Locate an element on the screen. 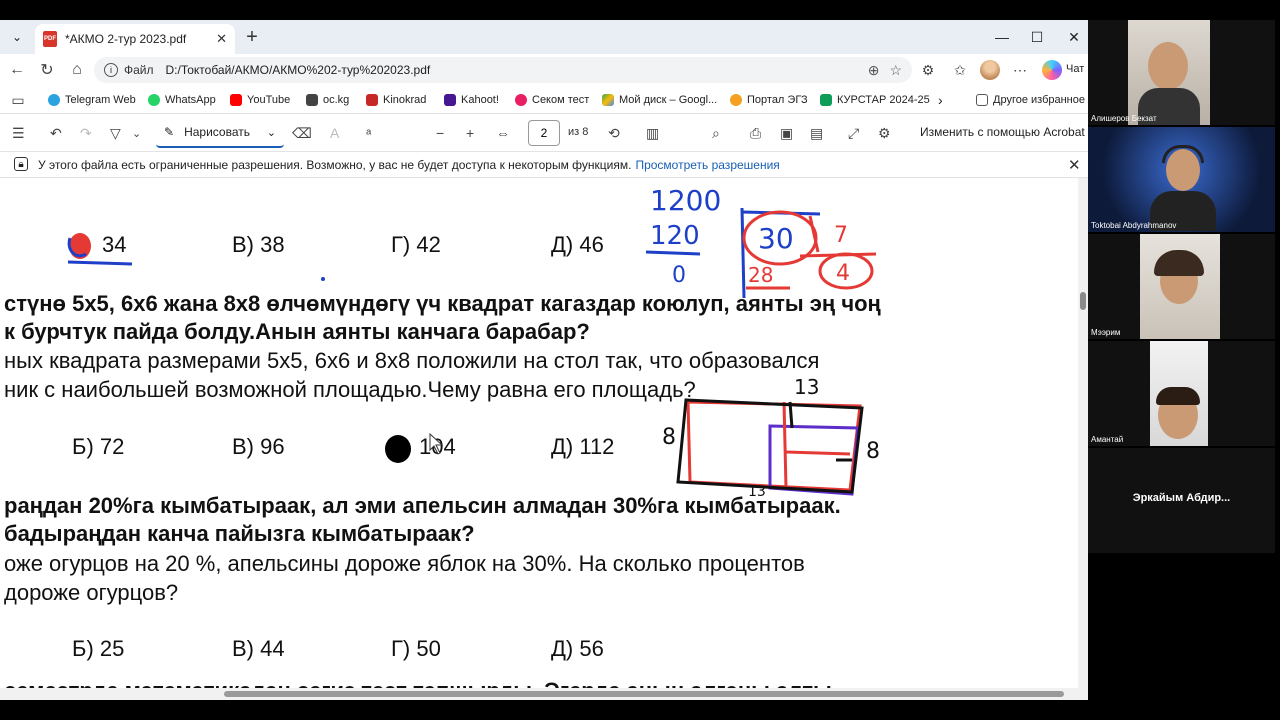 The width and height of the screenshot is (1280, 720). participant-video is located at coordinates (1169, 72).